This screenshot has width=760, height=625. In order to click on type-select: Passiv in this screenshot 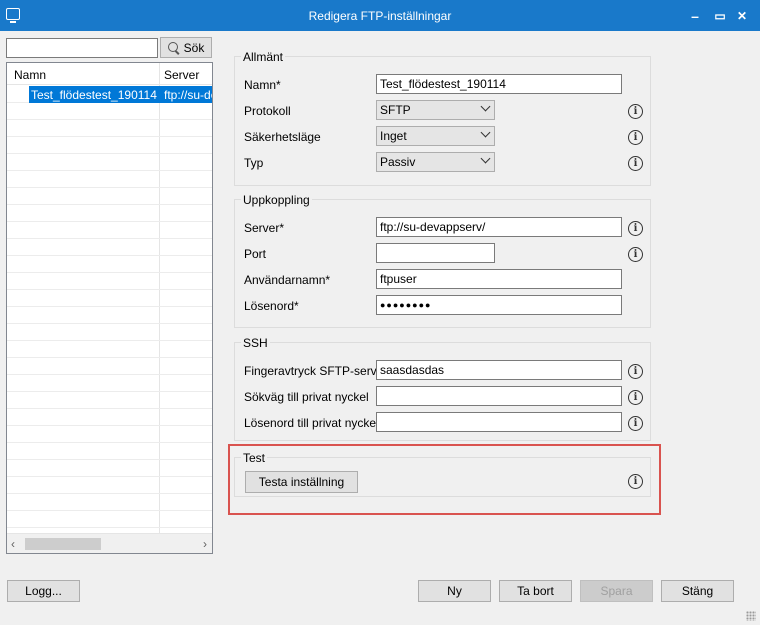, I will do `click(435, 162)`.